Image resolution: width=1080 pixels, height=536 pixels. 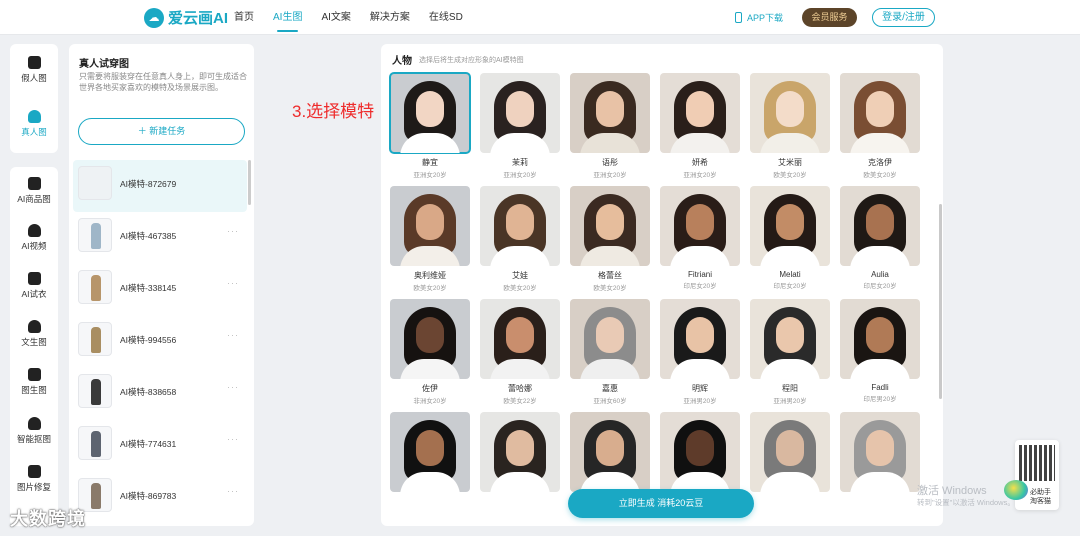 I want to click on model-name: 克洛伊, so click(x=880, y=162).